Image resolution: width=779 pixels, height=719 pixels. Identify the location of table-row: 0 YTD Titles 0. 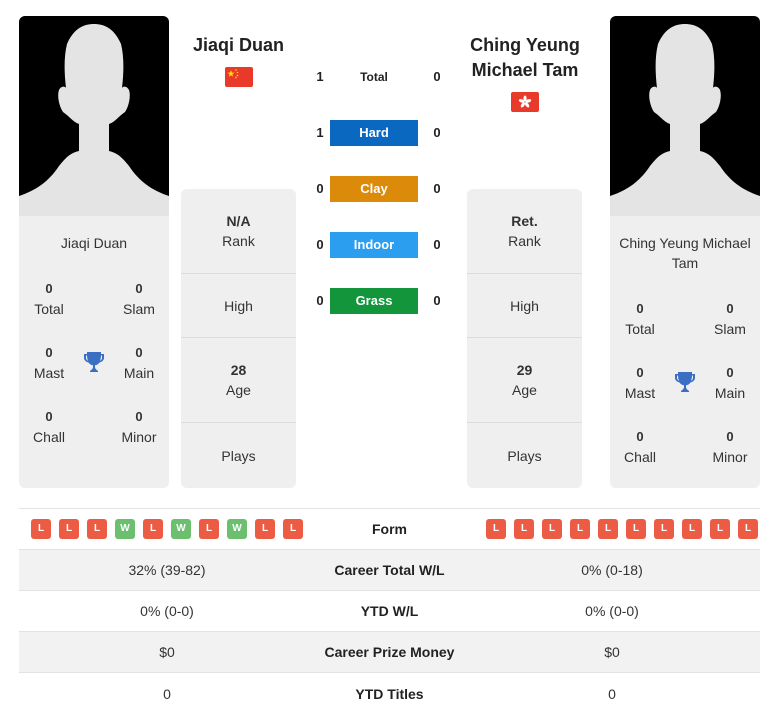
(389, 693).